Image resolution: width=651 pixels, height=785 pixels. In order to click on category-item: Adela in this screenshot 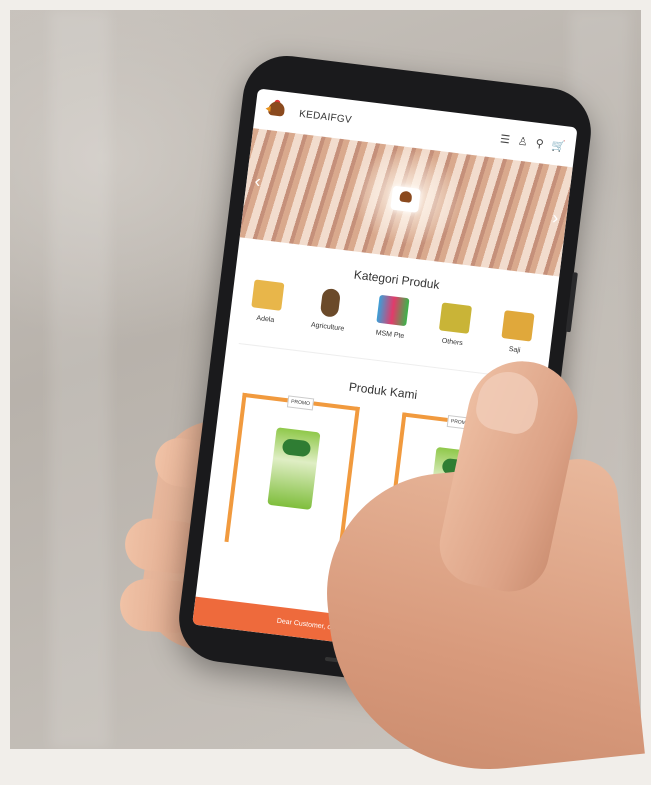, I will do `click(267, 302)`.